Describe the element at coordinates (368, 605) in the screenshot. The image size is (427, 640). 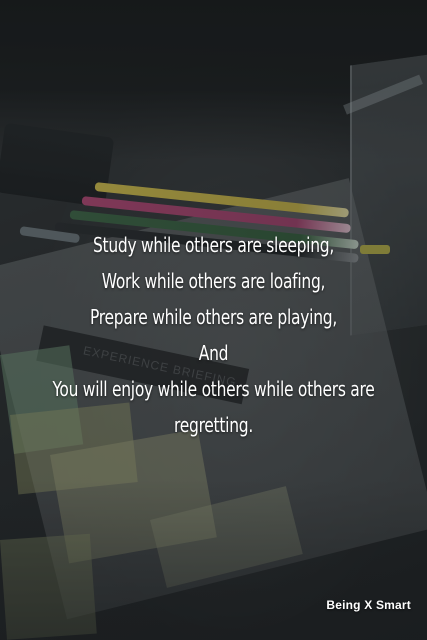
I see `brand-watermark: Being X Smart` at that location.